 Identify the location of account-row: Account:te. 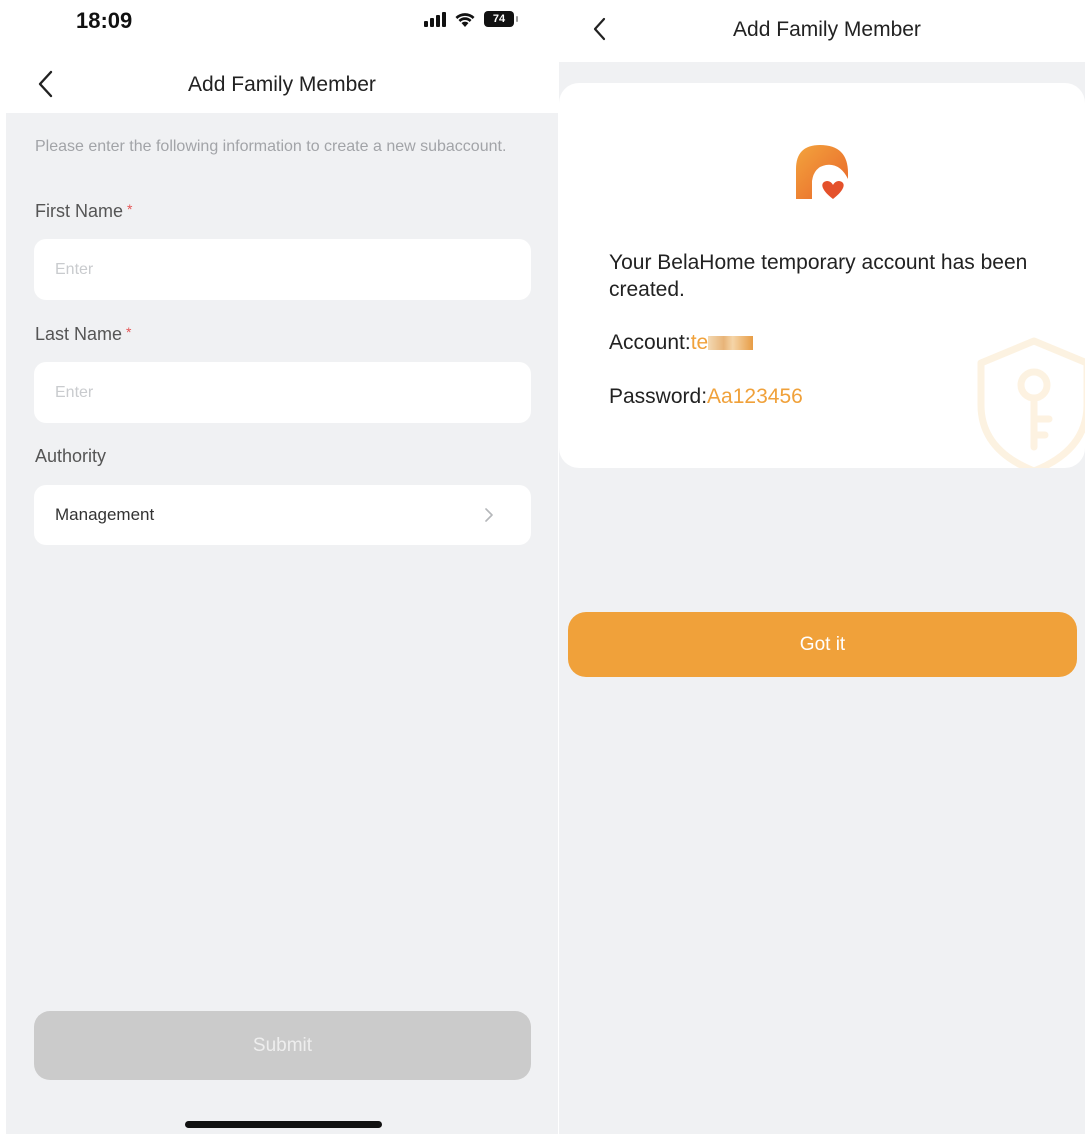
(681, 343).